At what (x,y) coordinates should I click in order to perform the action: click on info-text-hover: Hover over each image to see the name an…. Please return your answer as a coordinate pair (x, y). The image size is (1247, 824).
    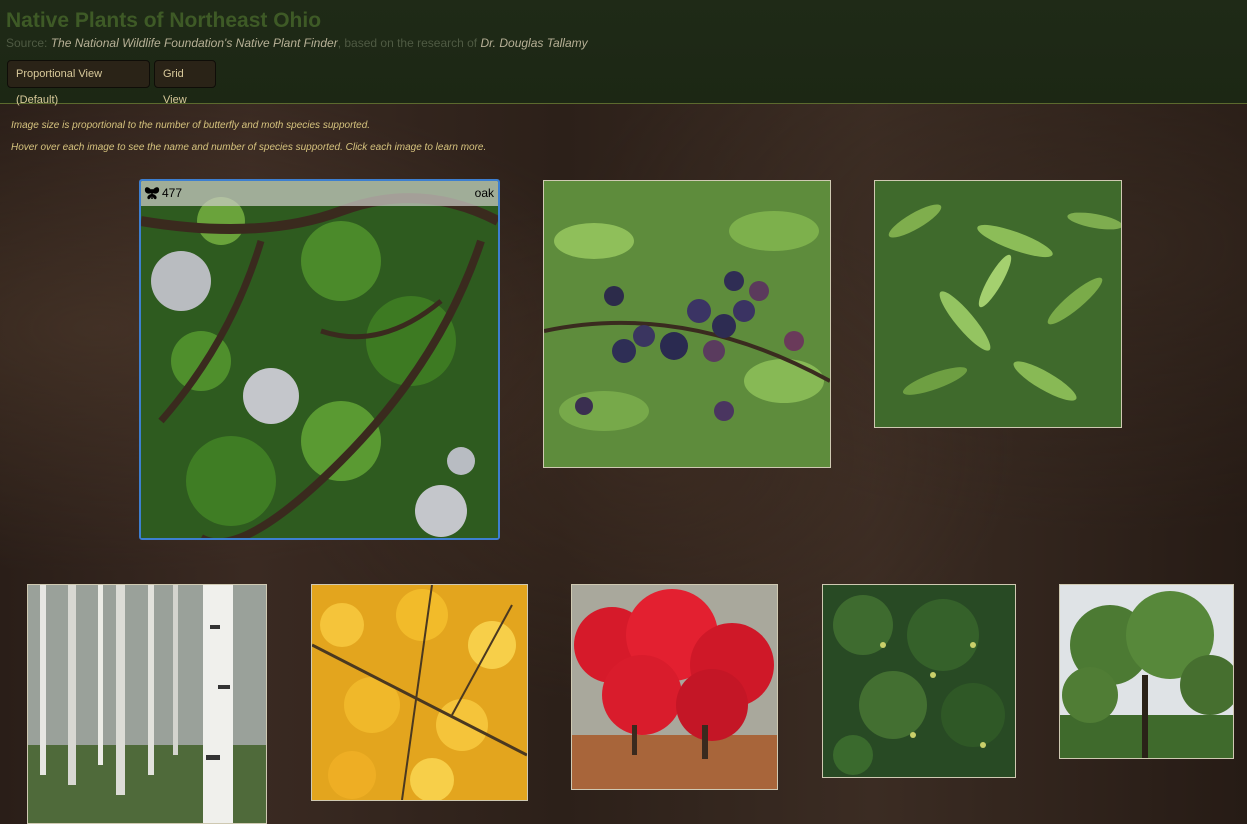
    Looking at the image, I should click on (249, 147).